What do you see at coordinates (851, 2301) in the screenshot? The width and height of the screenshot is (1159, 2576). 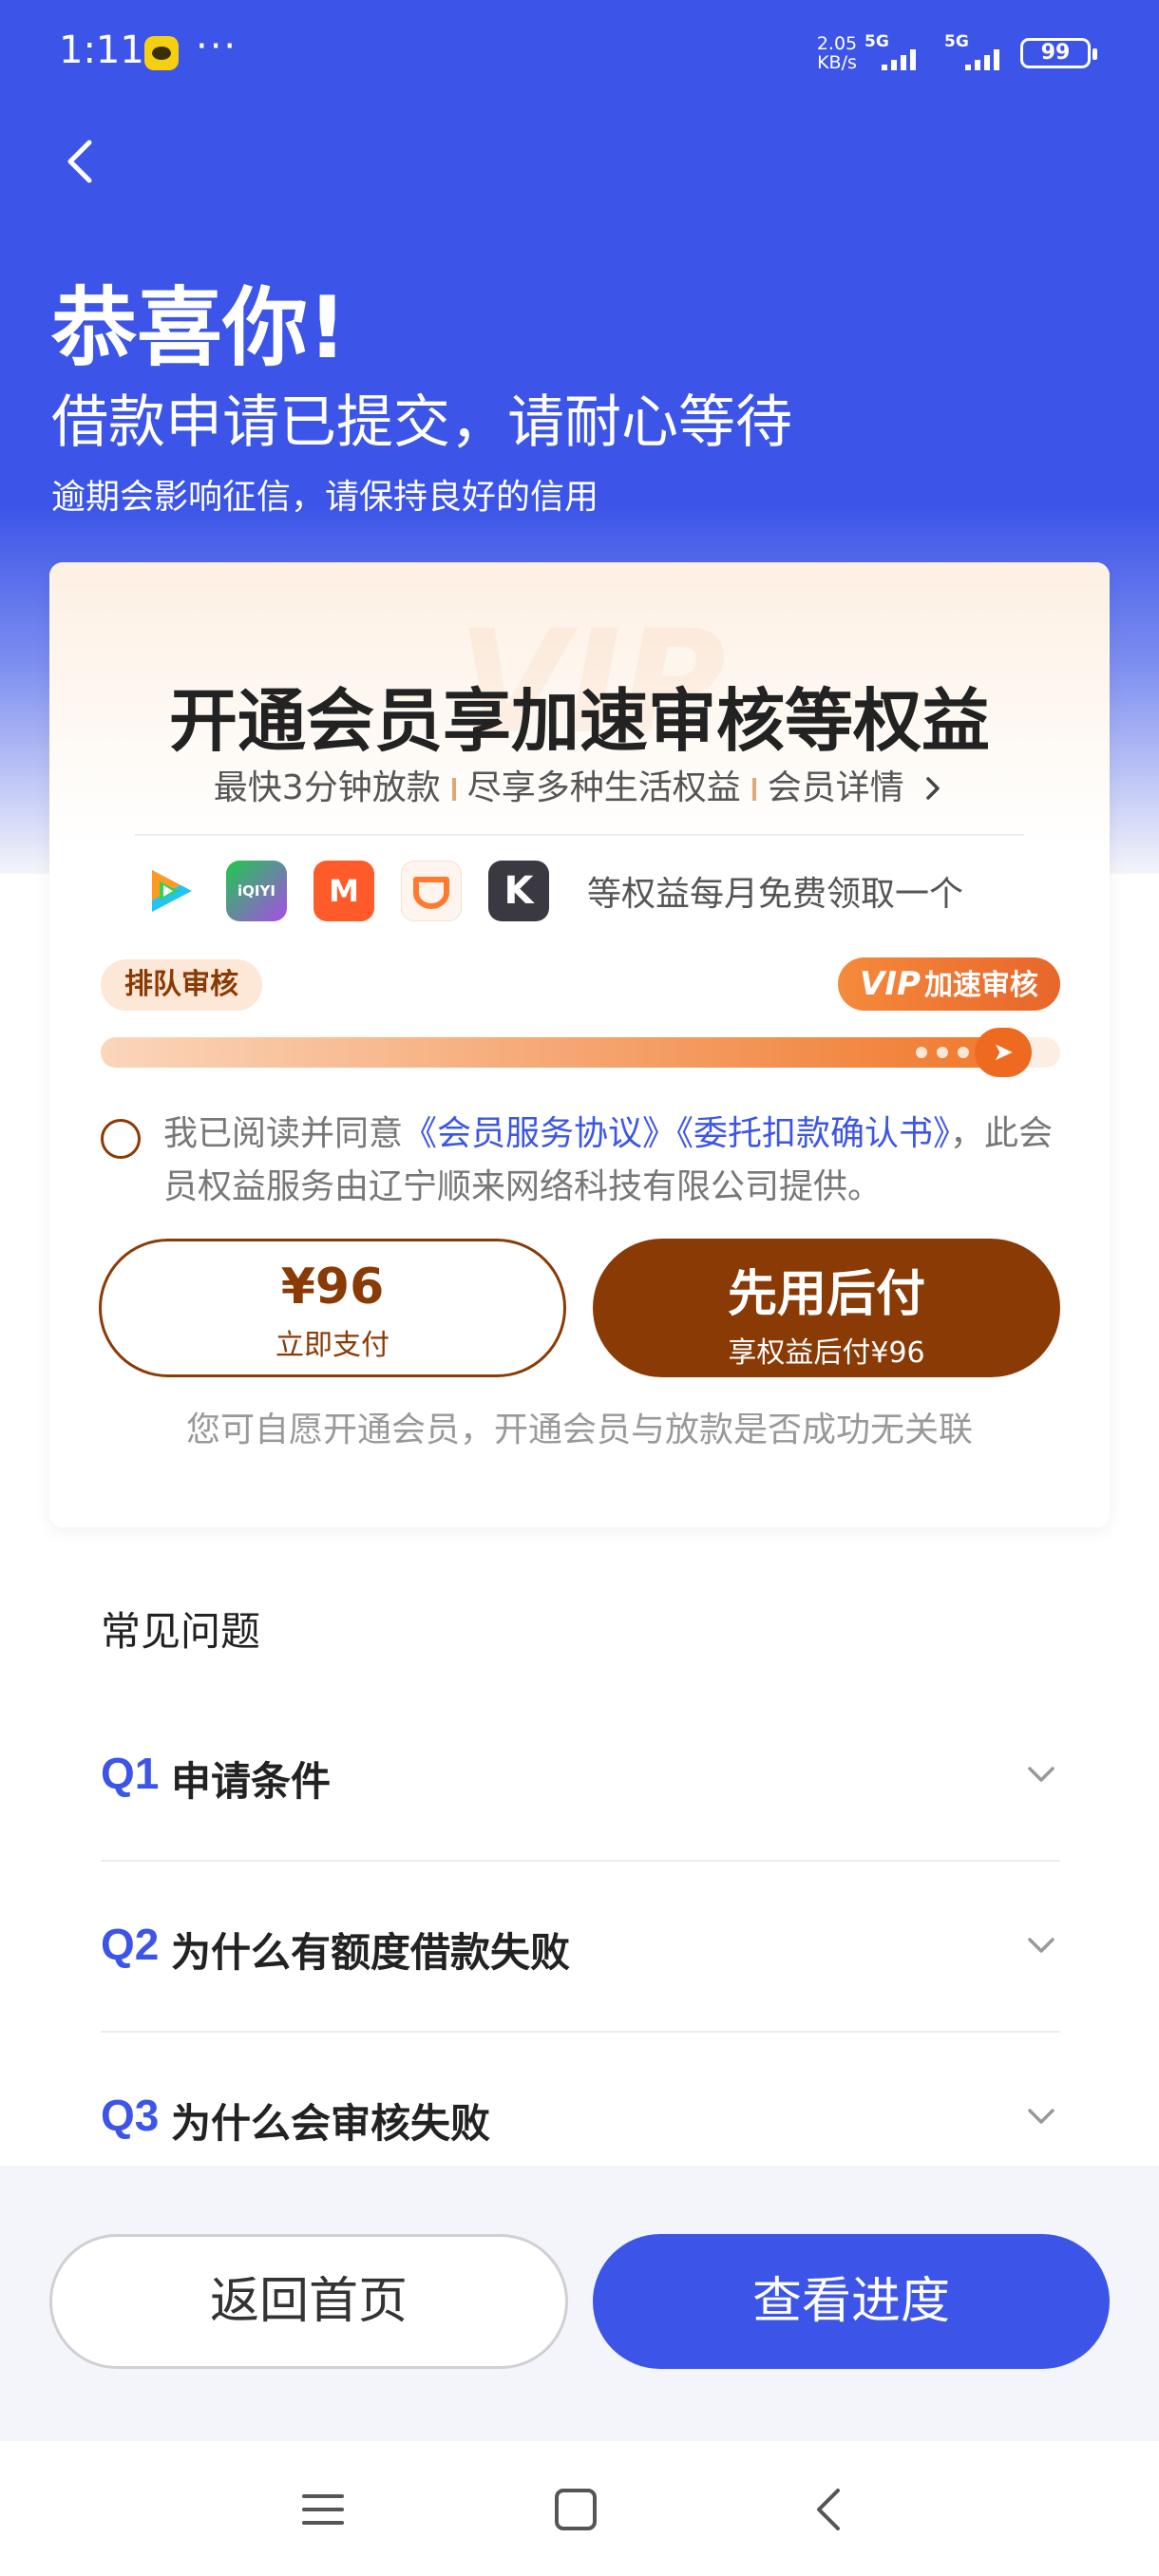 I see `view-progress-button: 查看进度` at bounding box center [851, 2301].